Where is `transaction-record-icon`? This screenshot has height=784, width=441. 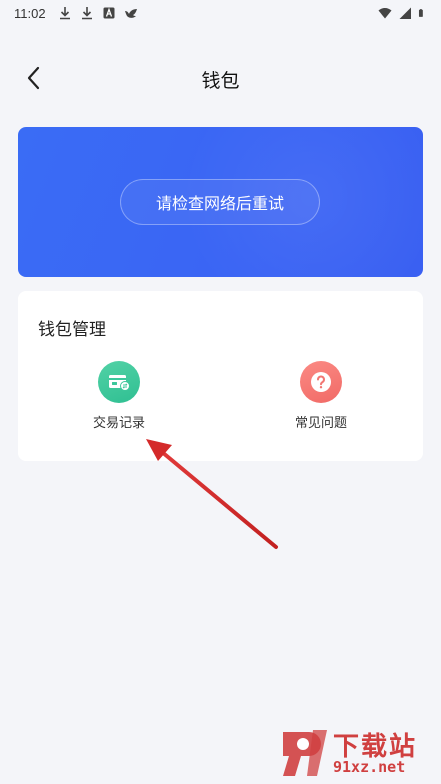
transaction-record-icon is located at coordinates (119, 382).